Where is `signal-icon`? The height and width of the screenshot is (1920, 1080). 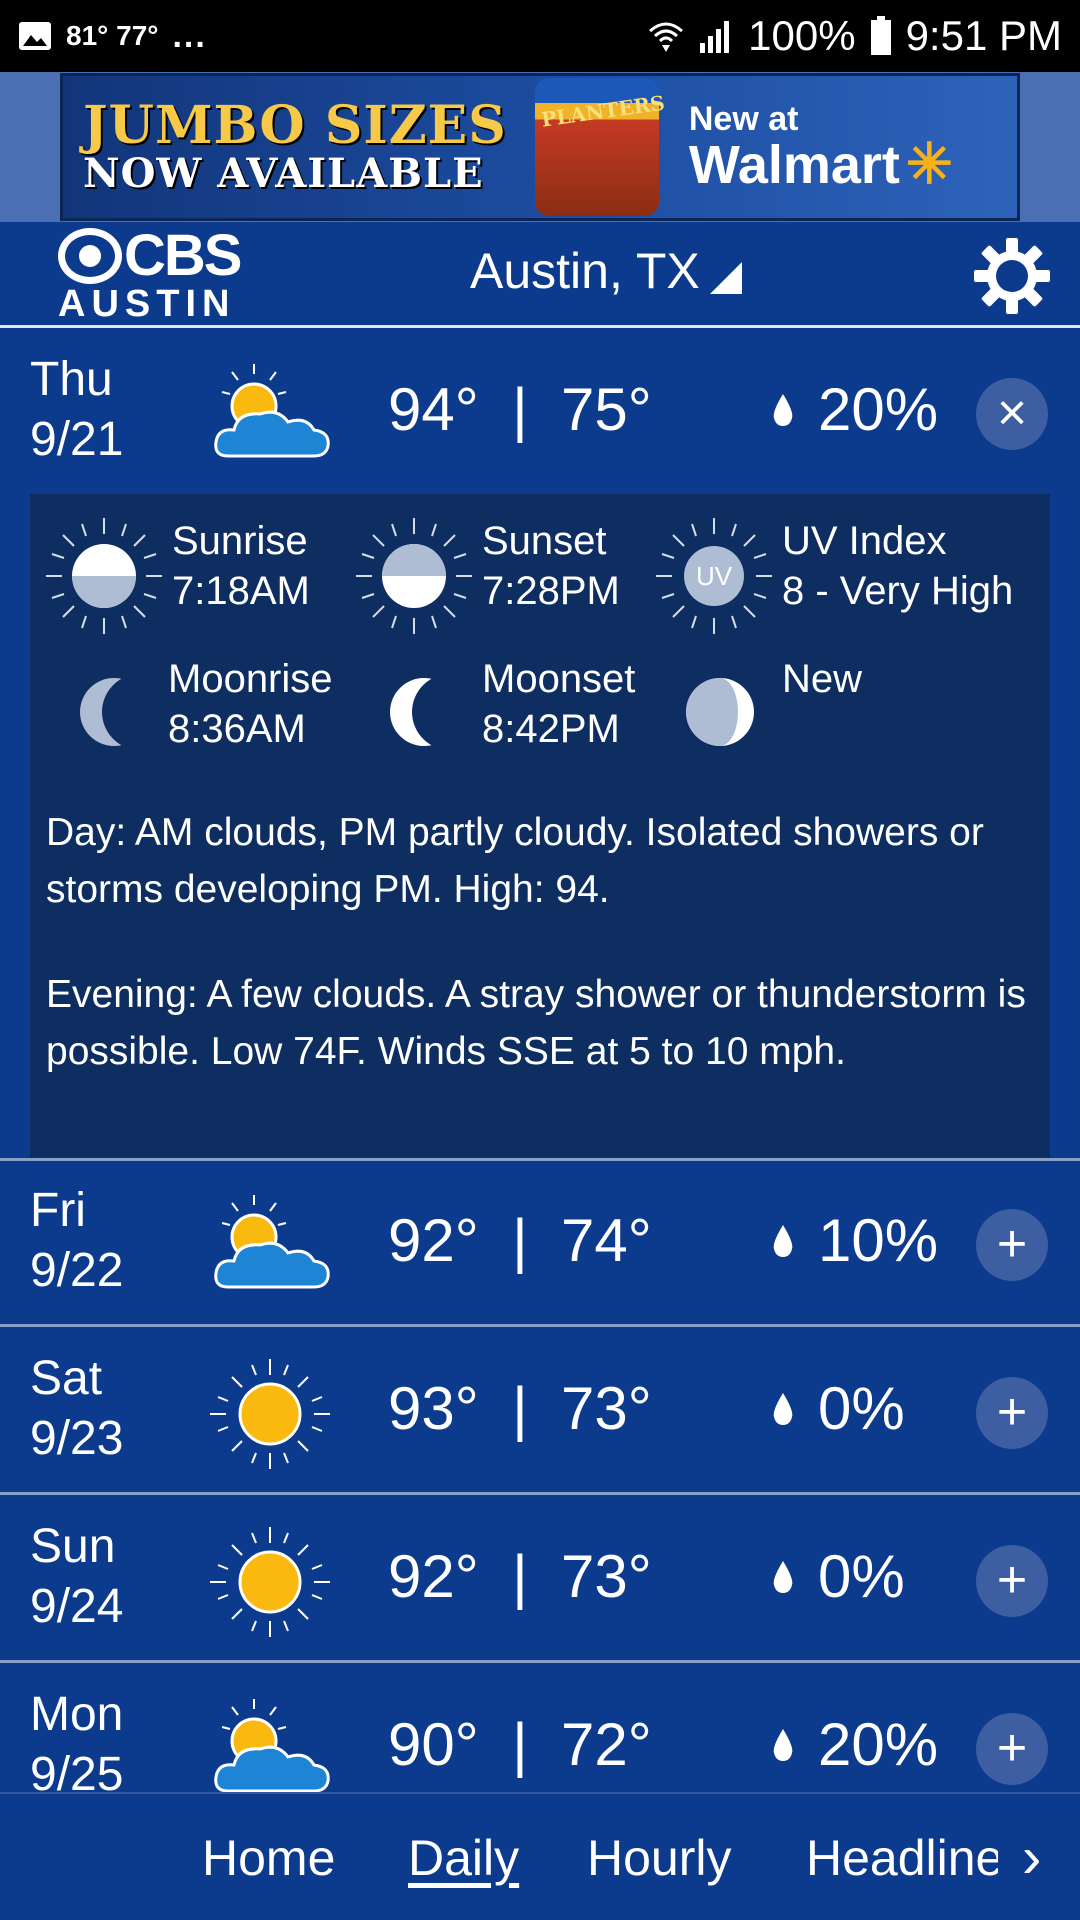 signal-icon is located at coordinates (715, 37).